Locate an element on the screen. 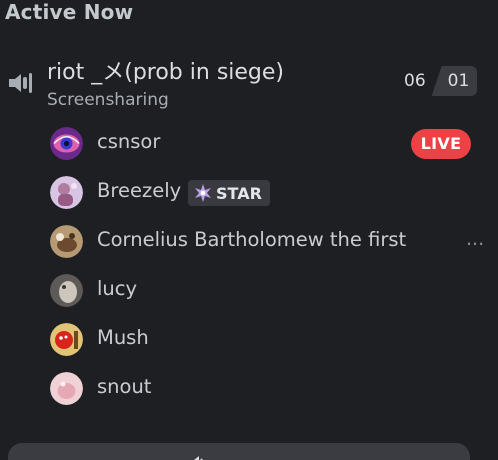  member-row: Breezely STAR is located at coordinates (270, 193).